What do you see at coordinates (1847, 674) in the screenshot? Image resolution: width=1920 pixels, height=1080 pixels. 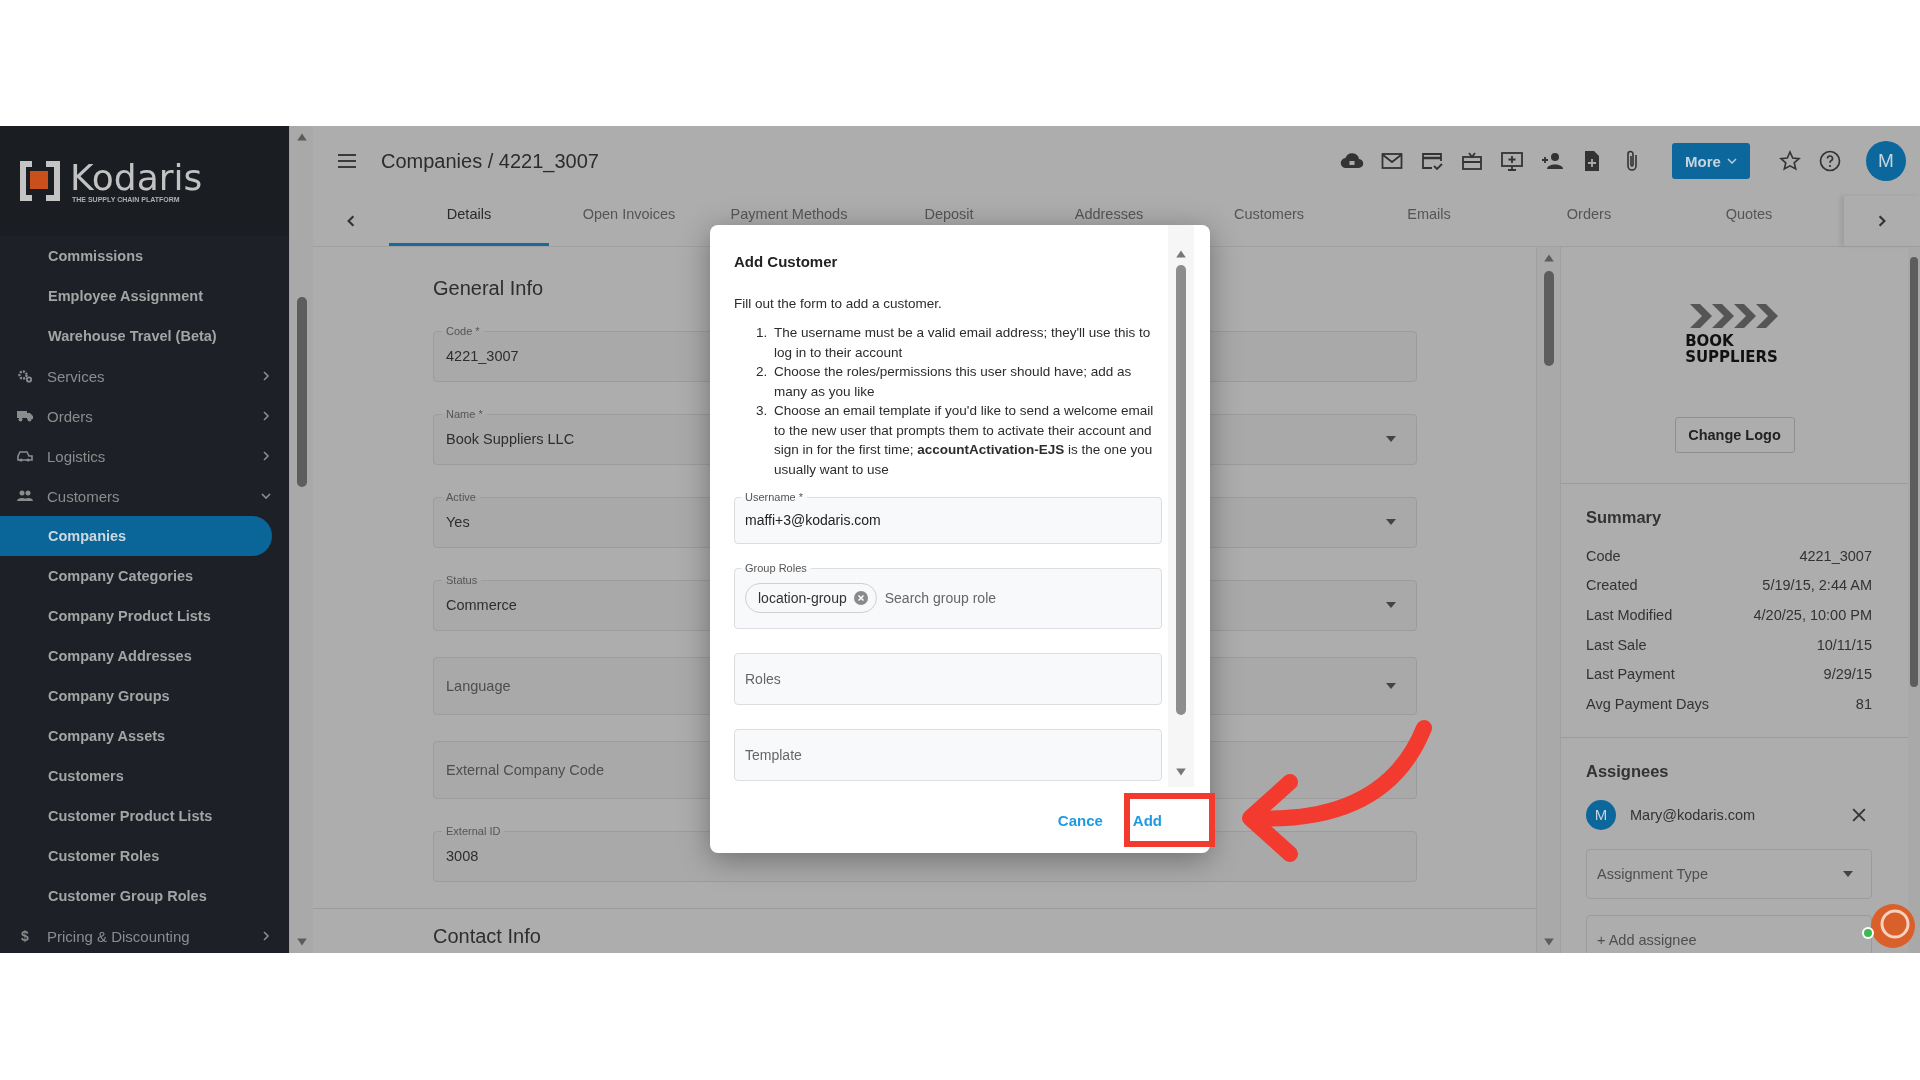 I see `summary-value: 9/29/15` at bounding box center [1847, 674].